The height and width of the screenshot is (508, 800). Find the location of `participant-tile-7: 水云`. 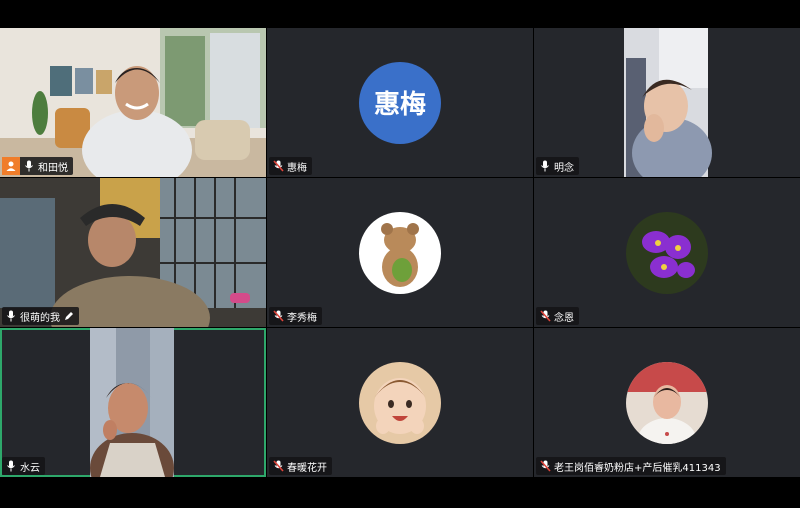

participant-tile-7: 水云 is located at coordinates (133, 402).